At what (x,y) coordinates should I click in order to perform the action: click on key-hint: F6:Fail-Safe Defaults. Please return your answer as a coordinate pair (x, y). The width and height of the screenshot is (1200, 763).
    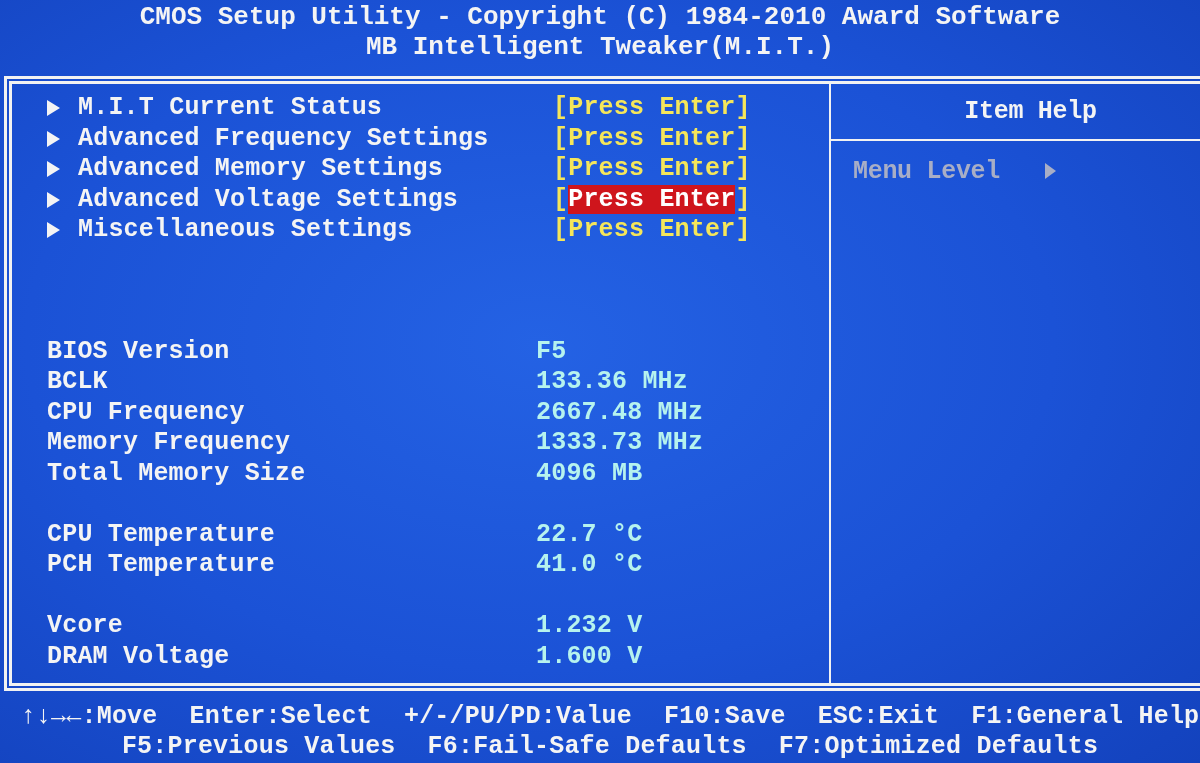
    Looking at the image, I should click on (587, 747).